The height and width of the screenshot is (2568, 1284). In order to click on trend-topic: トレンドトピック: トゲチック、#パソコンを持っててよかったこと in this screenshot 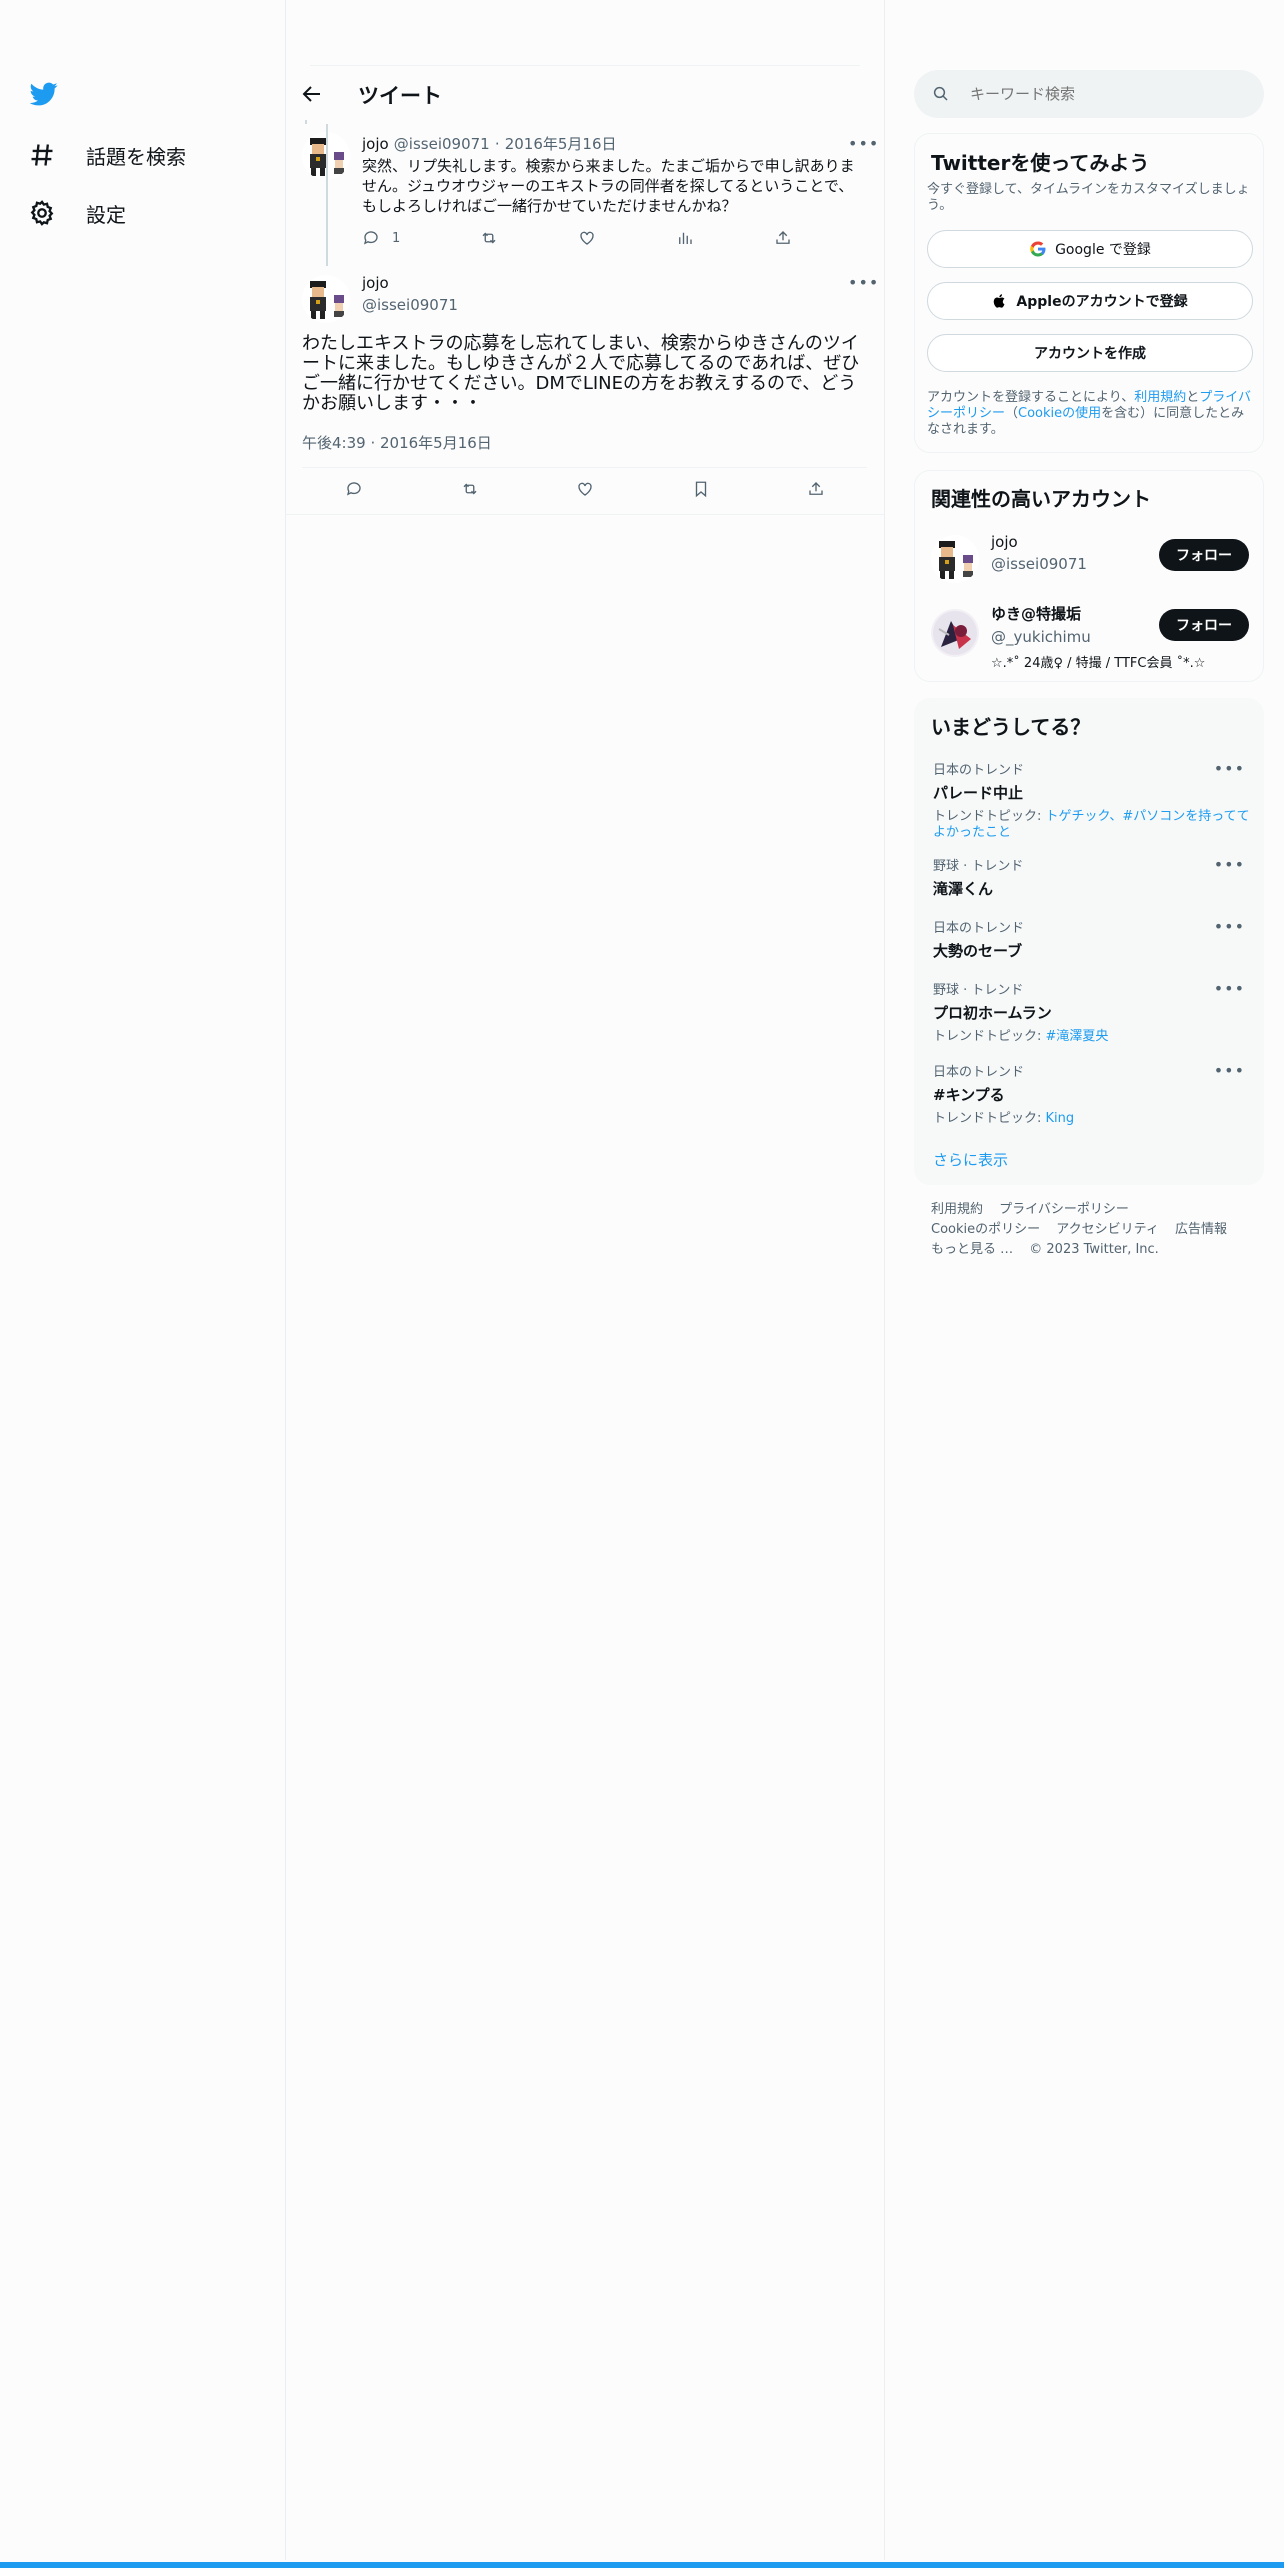, I will do `click(1094, 825)`.